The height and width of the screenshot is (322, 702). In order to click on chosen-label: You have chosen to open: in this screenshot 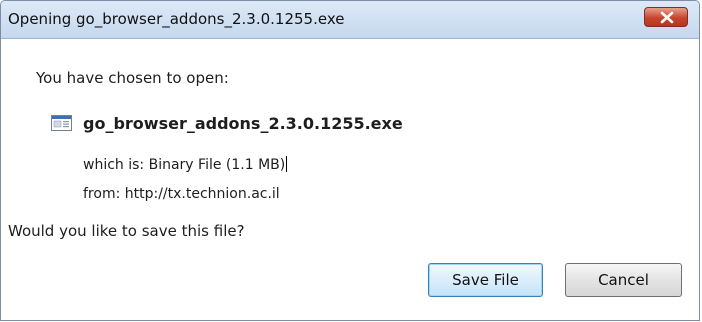, I will do `click(132, 78)`.